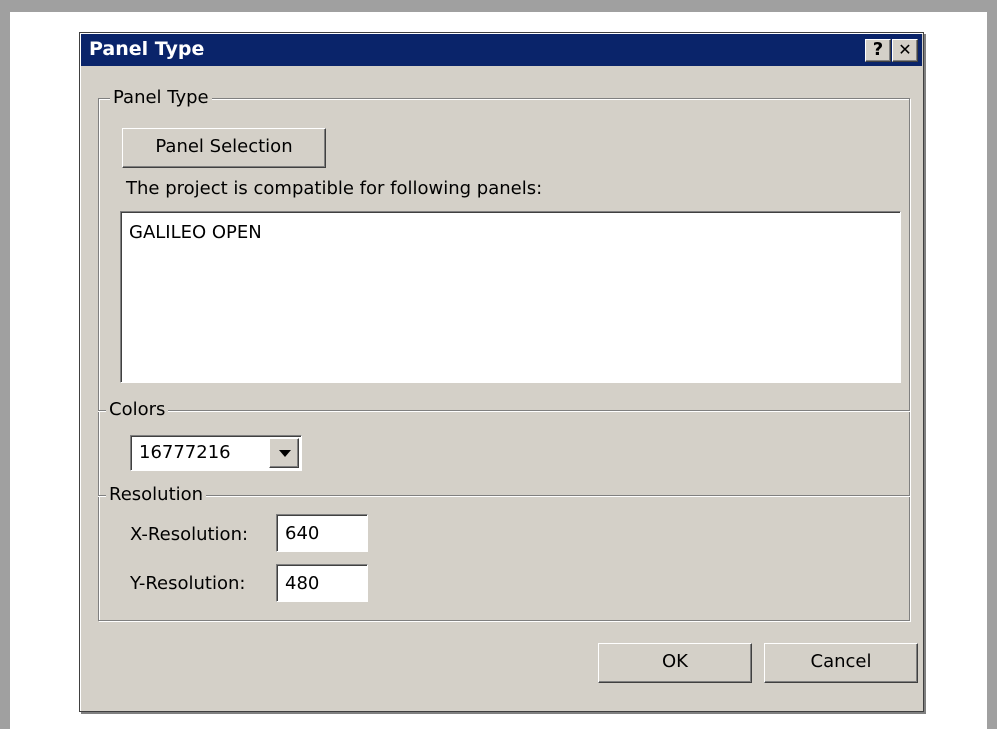 The width and height of the screenshot is (997, 729). I want to click on x-resolution-label: X-Resolution:, so click(189, 534).